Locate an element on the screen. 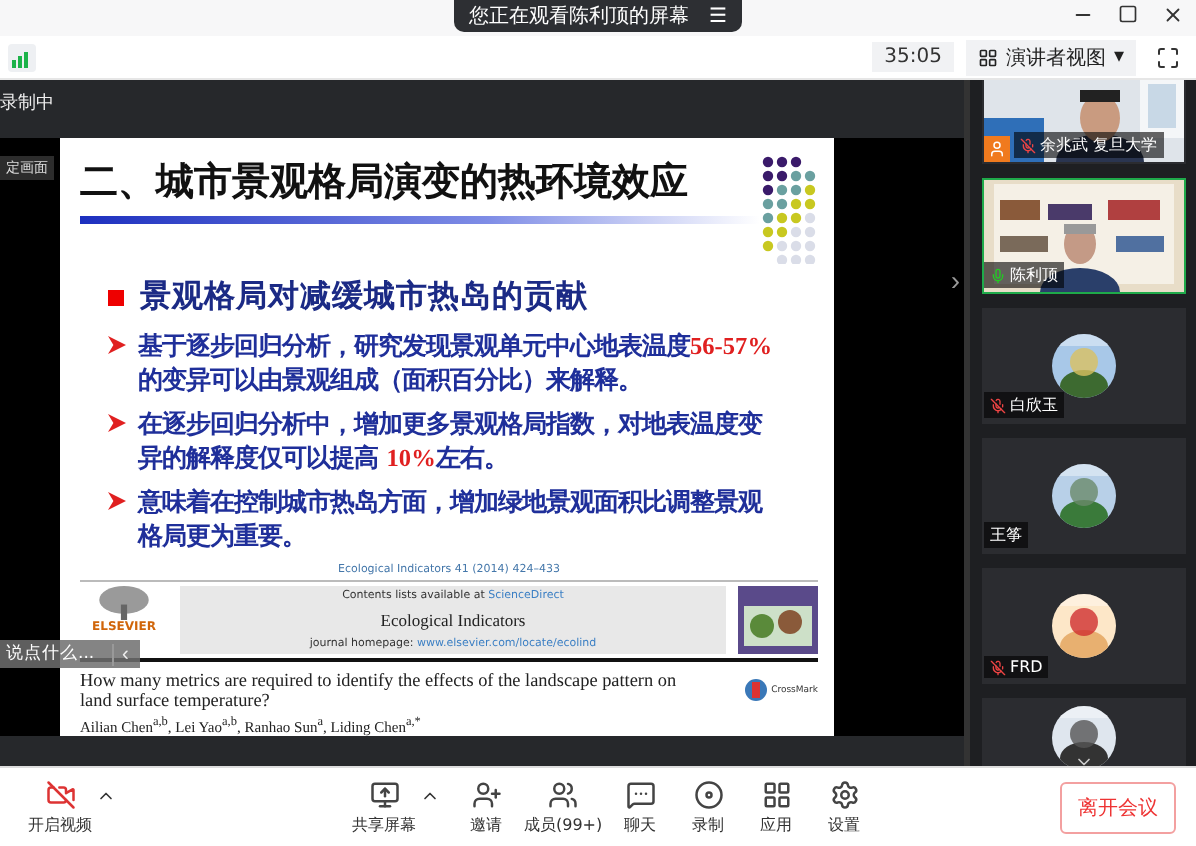 This screenshot has height=846, width=1196. record-icon is located at coordinates (708, 794).